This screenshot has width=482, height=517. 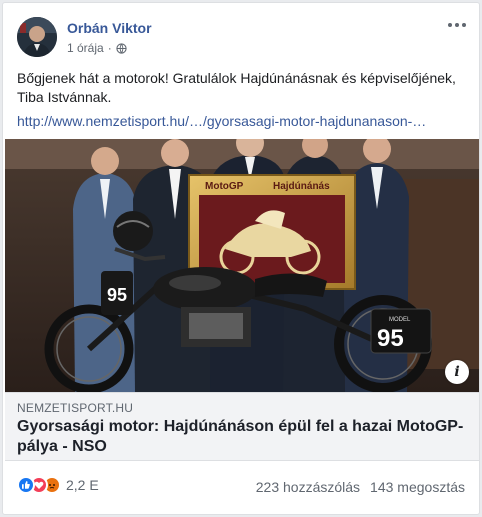 I want to click on frame-title-right: Hajdúnánás, so click(x=301, y=186).